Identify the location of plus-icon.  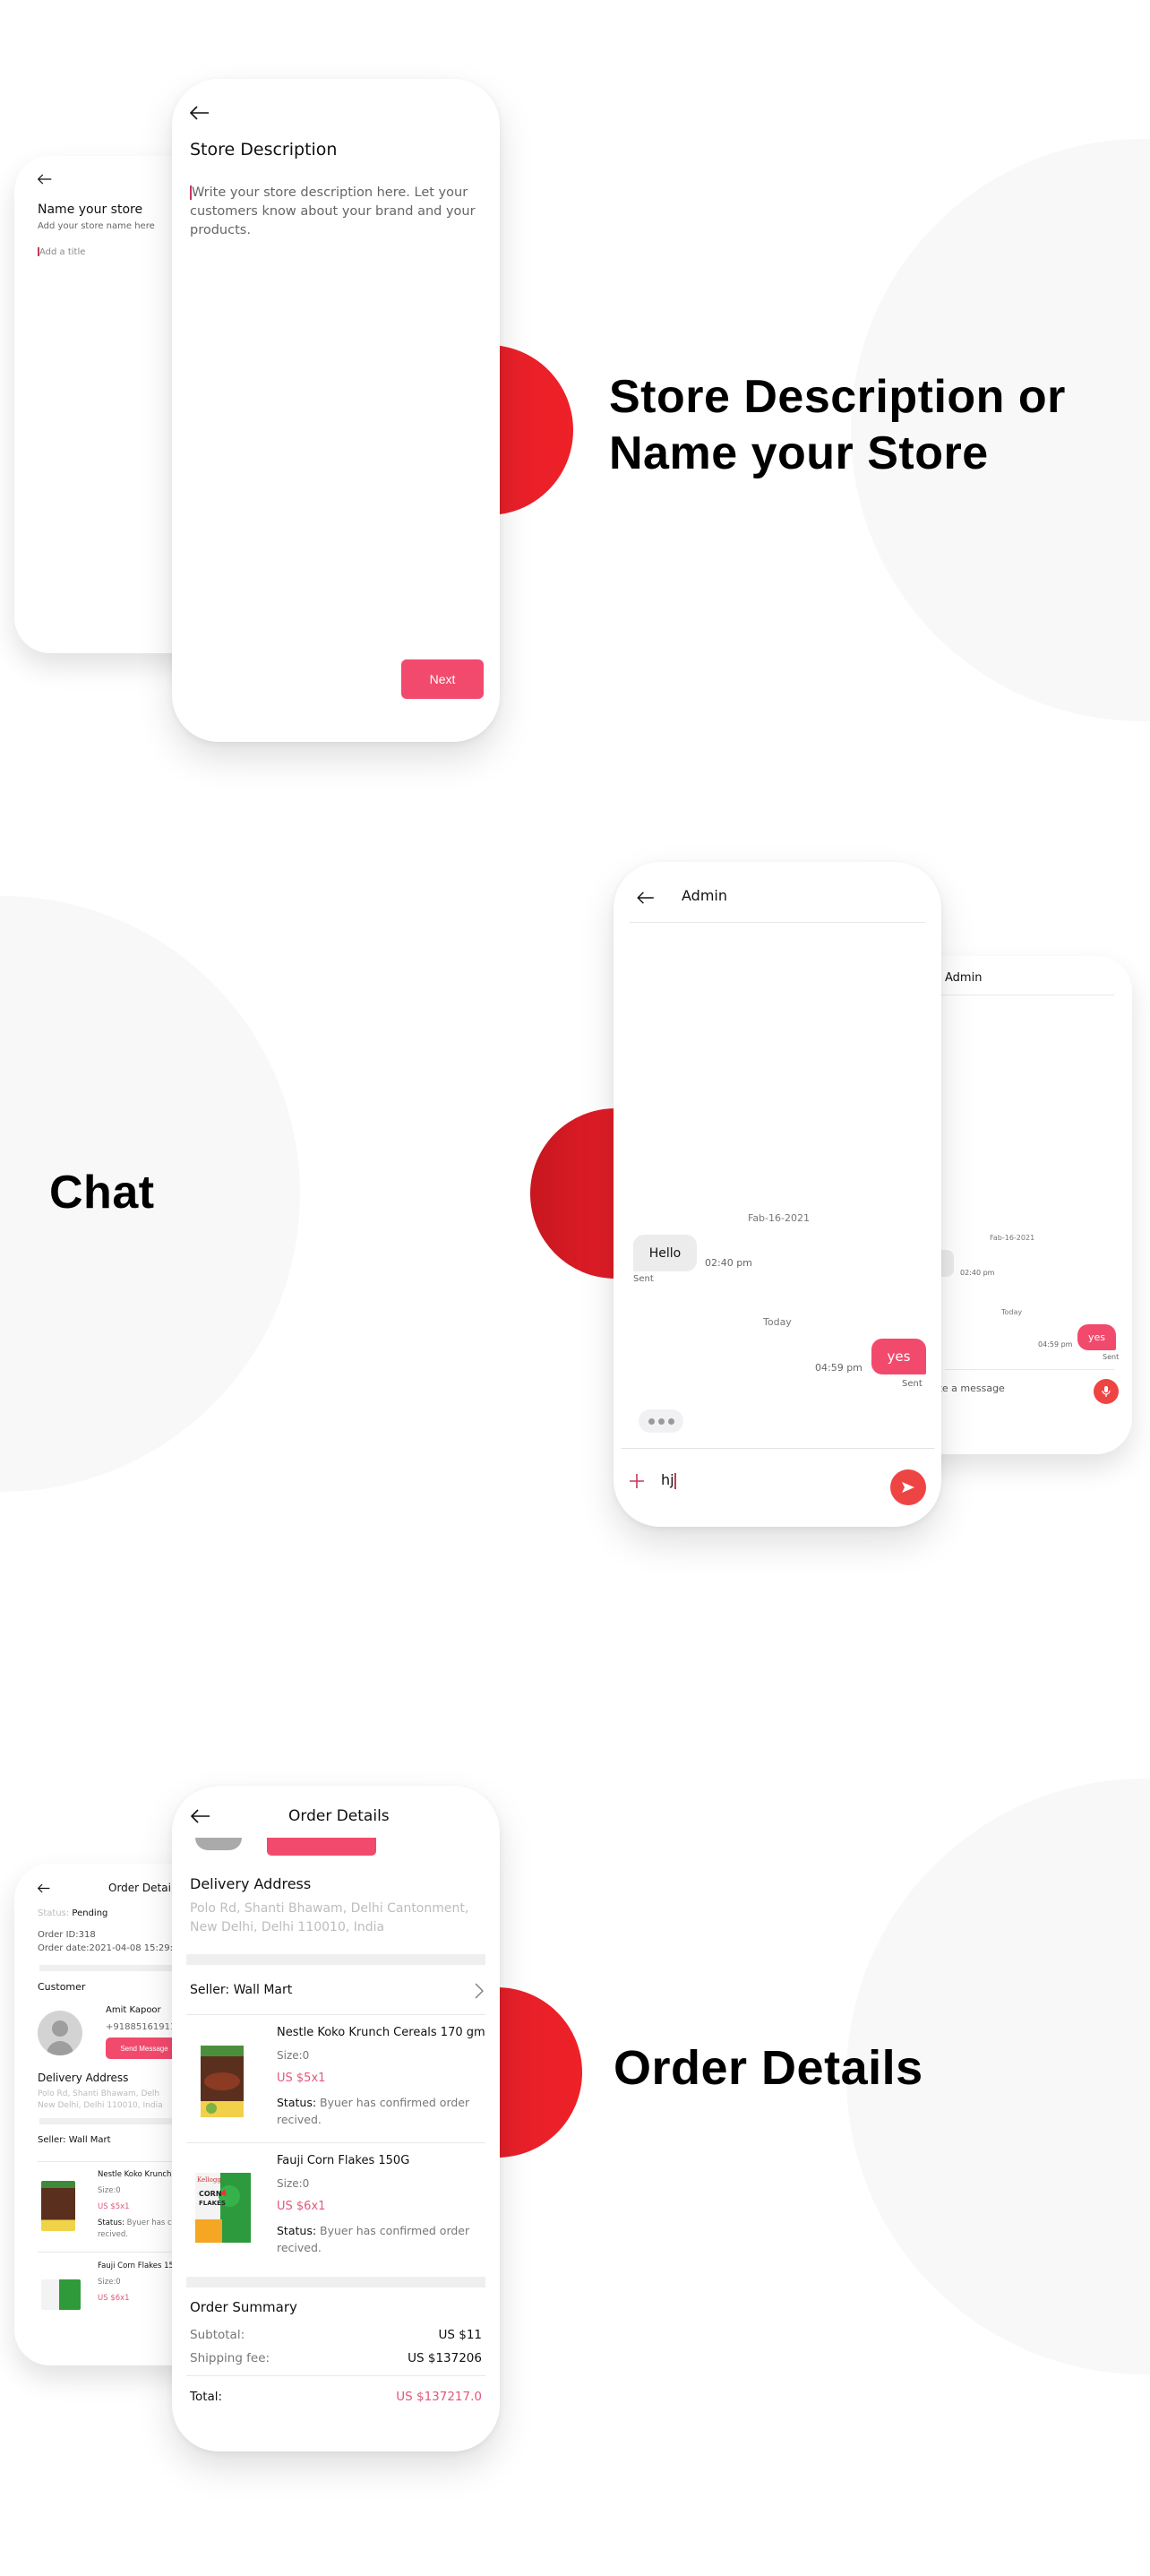
(637, 1481).